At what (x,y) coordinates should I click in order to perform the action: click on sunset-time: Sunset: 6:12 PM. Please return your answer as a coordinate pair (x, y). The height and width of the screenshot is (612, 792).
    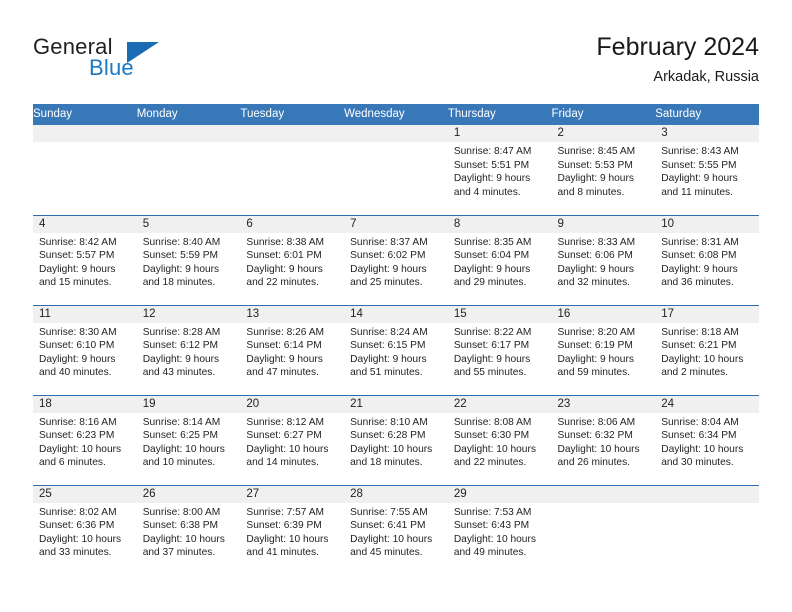
    Looking at the image, I should click on (180, 346).